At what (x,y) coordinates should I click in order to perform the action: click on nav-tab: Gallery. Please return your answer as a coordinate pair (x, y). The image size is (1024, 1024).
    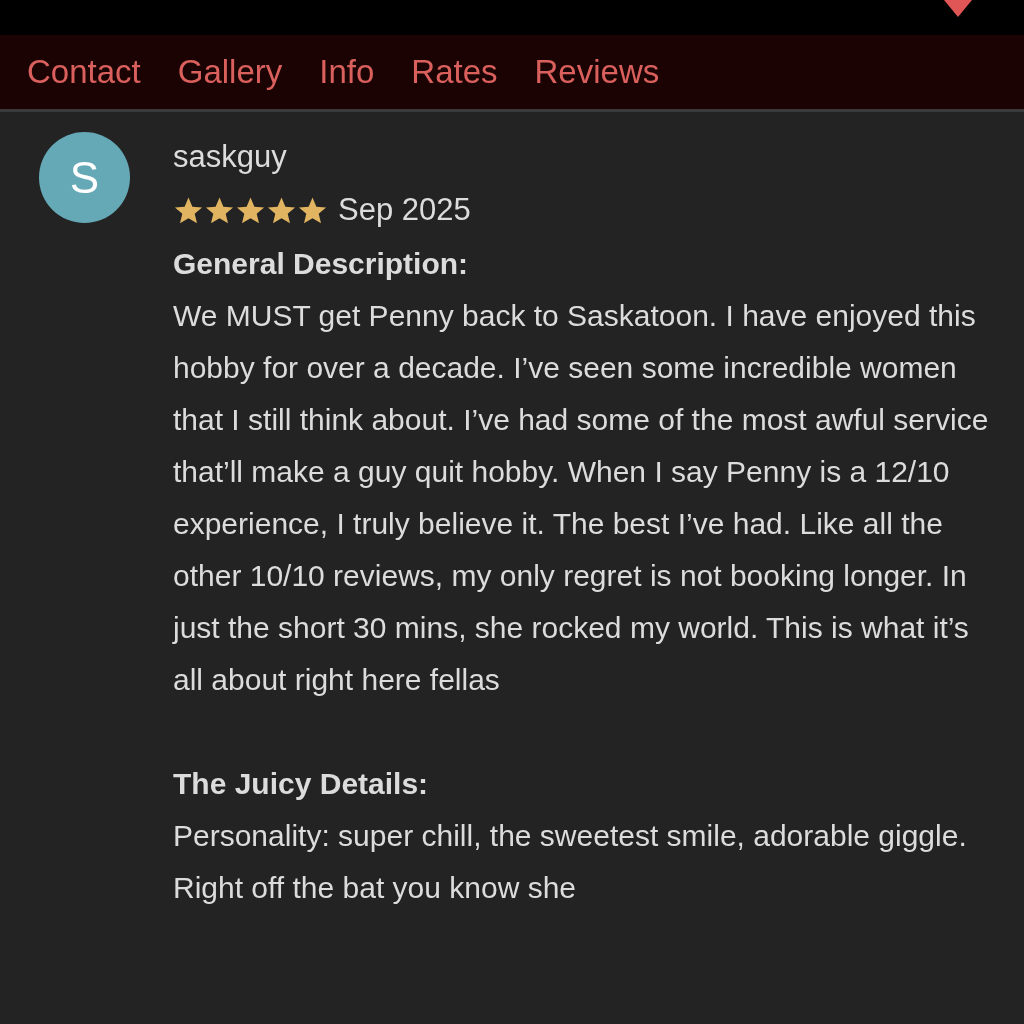
    Looking at the image, I should click on (230, 72).